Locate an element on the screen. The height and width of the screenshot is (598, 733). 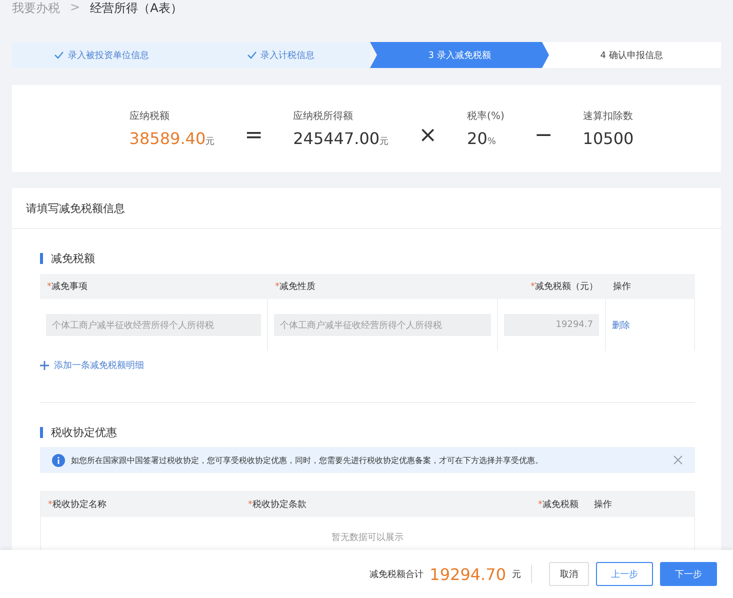
formula-value: 38589.40元 is located at coordinates (172, 138).